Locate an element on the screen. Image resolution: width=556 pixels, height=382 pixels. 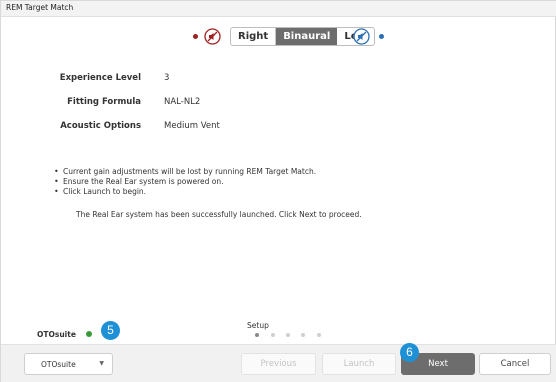
previous-button: Previous is located at coordinates (278, 364).